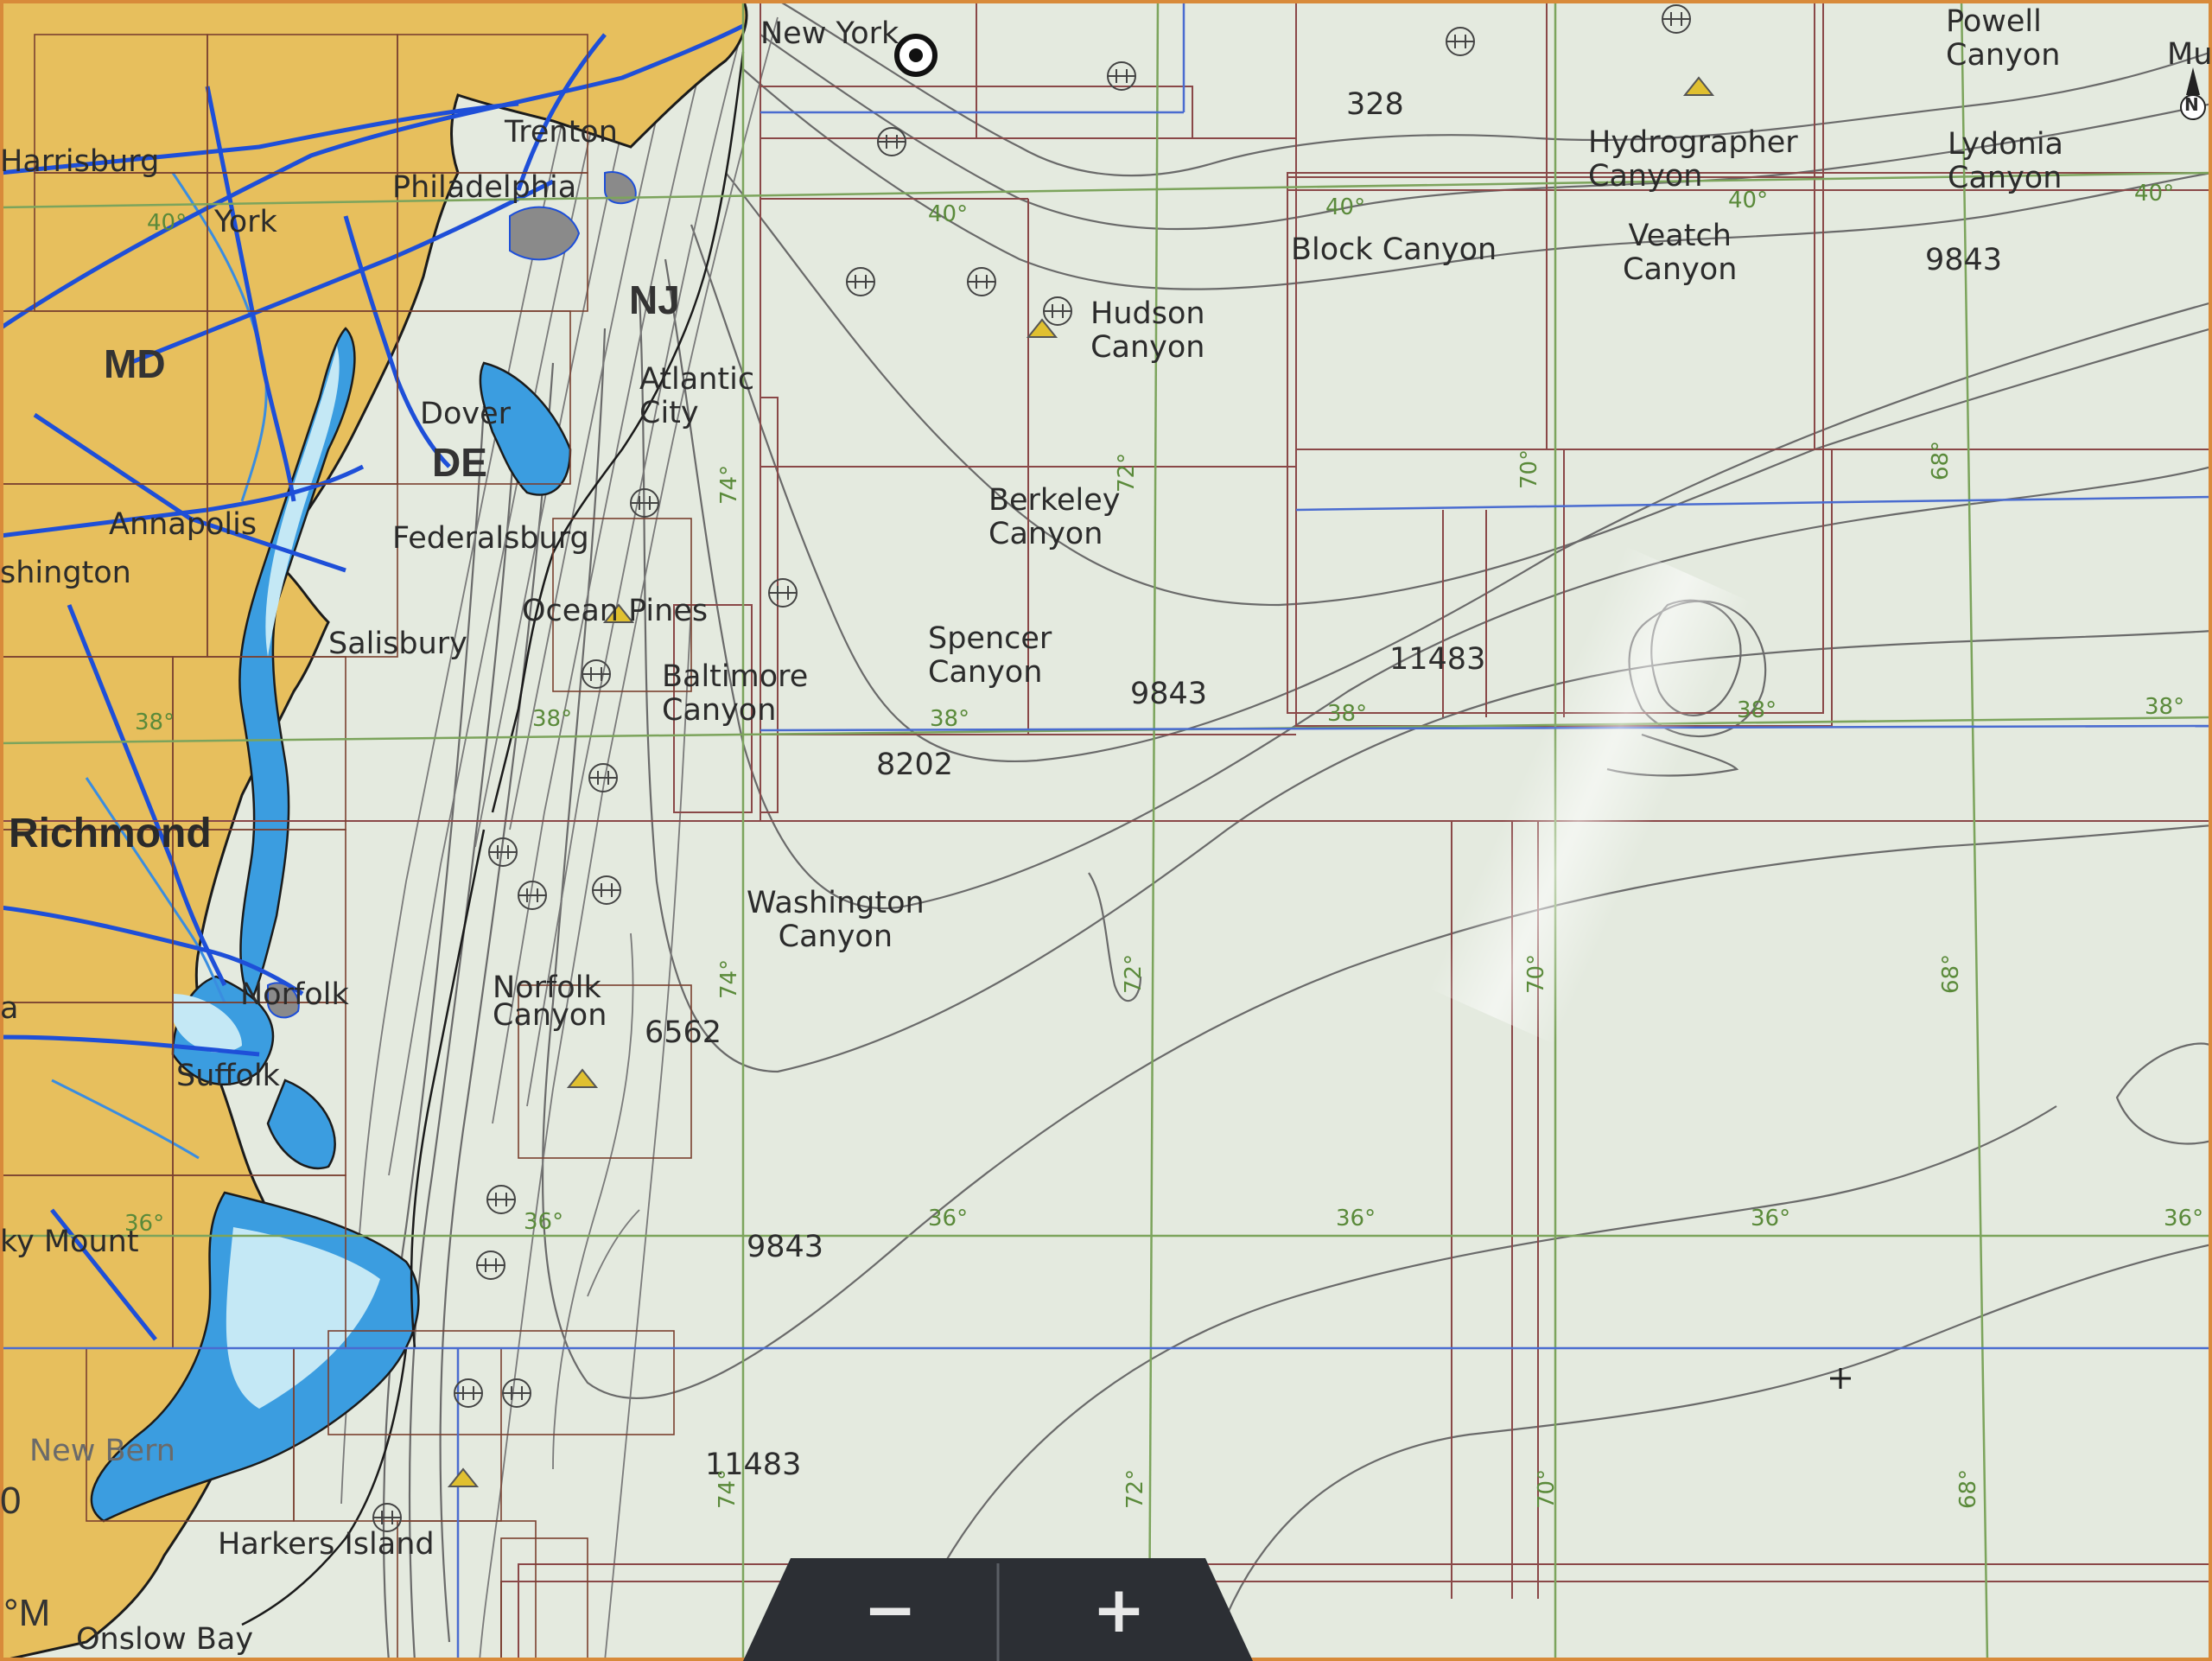 Image resolution: width=2212 pixels, height=1661 pixels. What do you see at coordinates (1375, 104) in the screenshot?
I see `depth-label: 328` at bounding box center [1375, 104].